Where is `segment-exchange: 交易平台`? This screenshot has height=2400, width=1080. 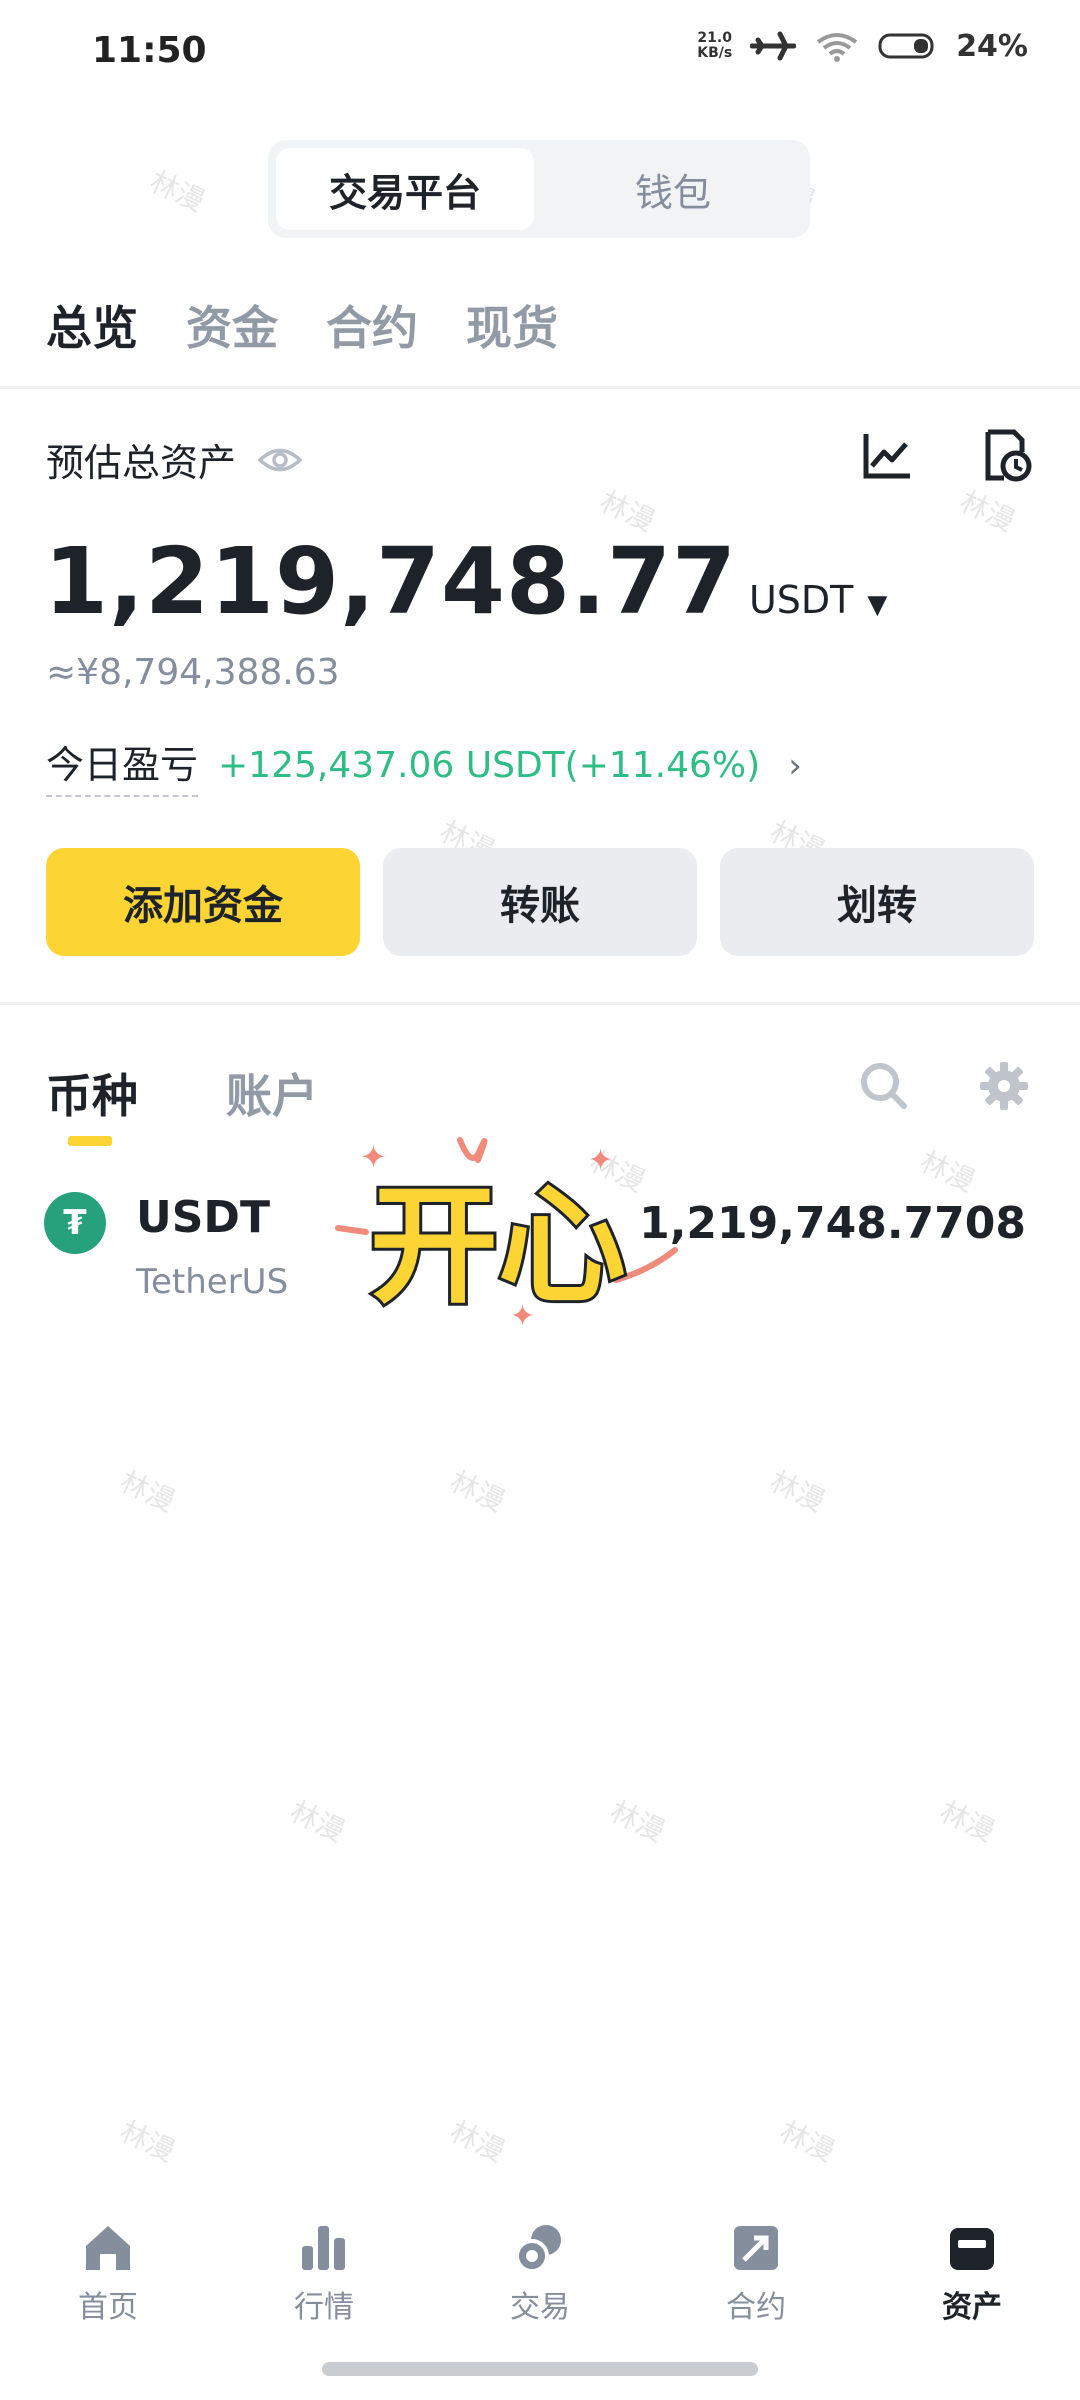
segment-exchange: 交易平台 is located at coordinates (405, 189).